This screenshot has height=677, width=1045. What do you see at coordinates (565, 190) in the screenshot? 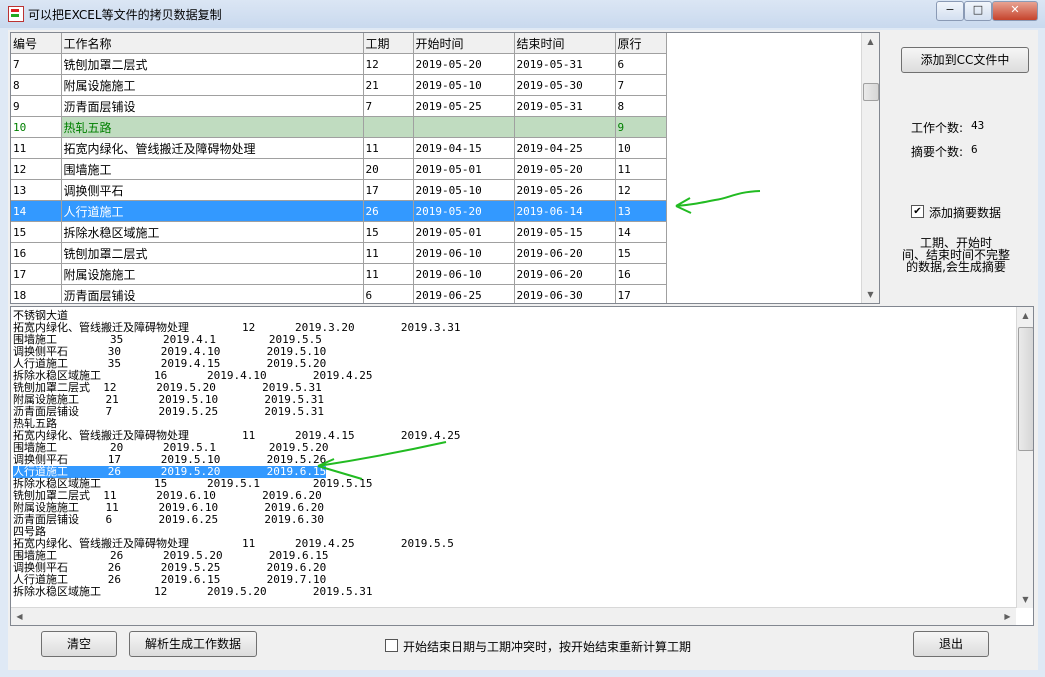
I see `cell-end: 2019-05-26` at bounding box center [565, 190].